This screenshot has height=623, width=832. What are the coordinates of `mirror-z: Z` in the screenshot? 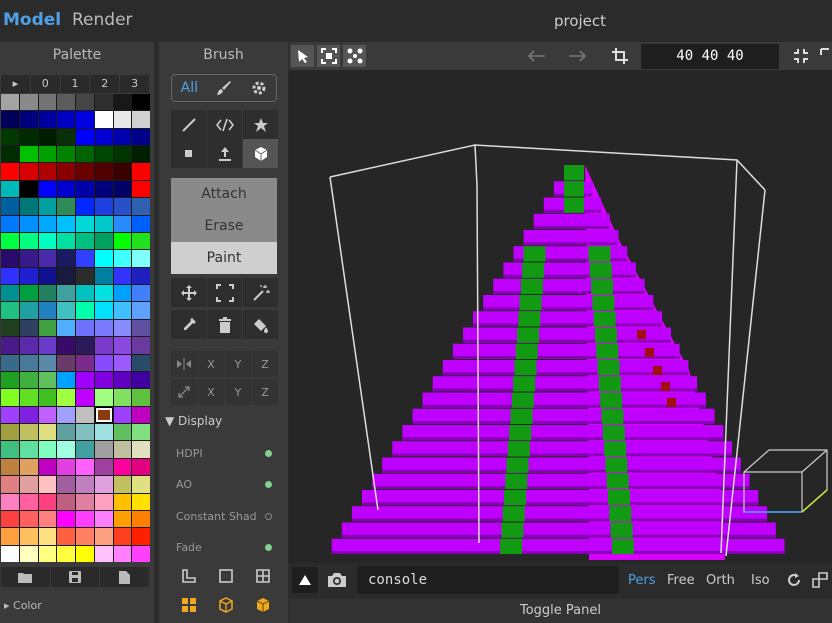 It's located at (265, 364).